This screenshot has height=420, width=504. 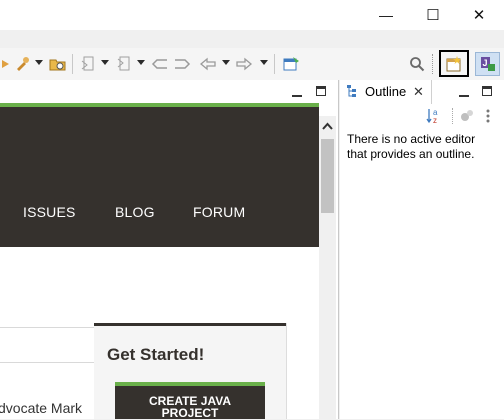 I want to click on nav-link-forum: FORUM, so click(x=219, y=212).